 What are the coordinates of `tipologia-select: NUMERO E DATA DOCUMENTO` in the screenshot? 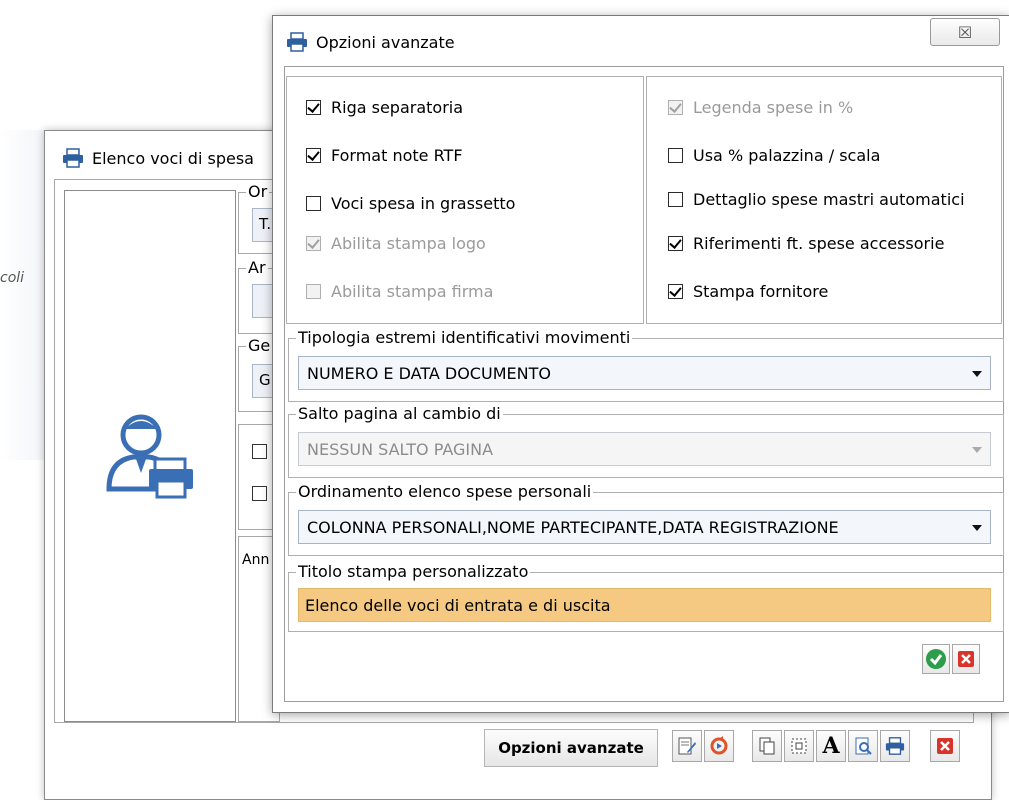 It's located at (644, 373).